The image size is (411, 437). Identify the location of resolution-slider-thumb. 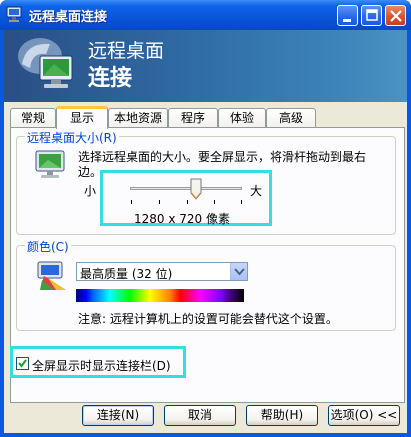
(196, 189).